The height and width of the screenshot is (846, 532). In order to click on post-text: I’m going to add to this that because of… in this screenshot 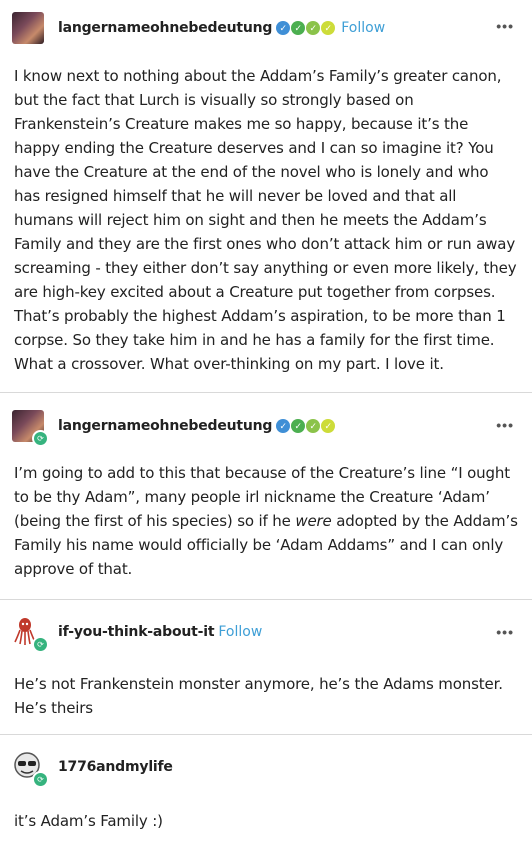, I will do `click(266, 521)`.